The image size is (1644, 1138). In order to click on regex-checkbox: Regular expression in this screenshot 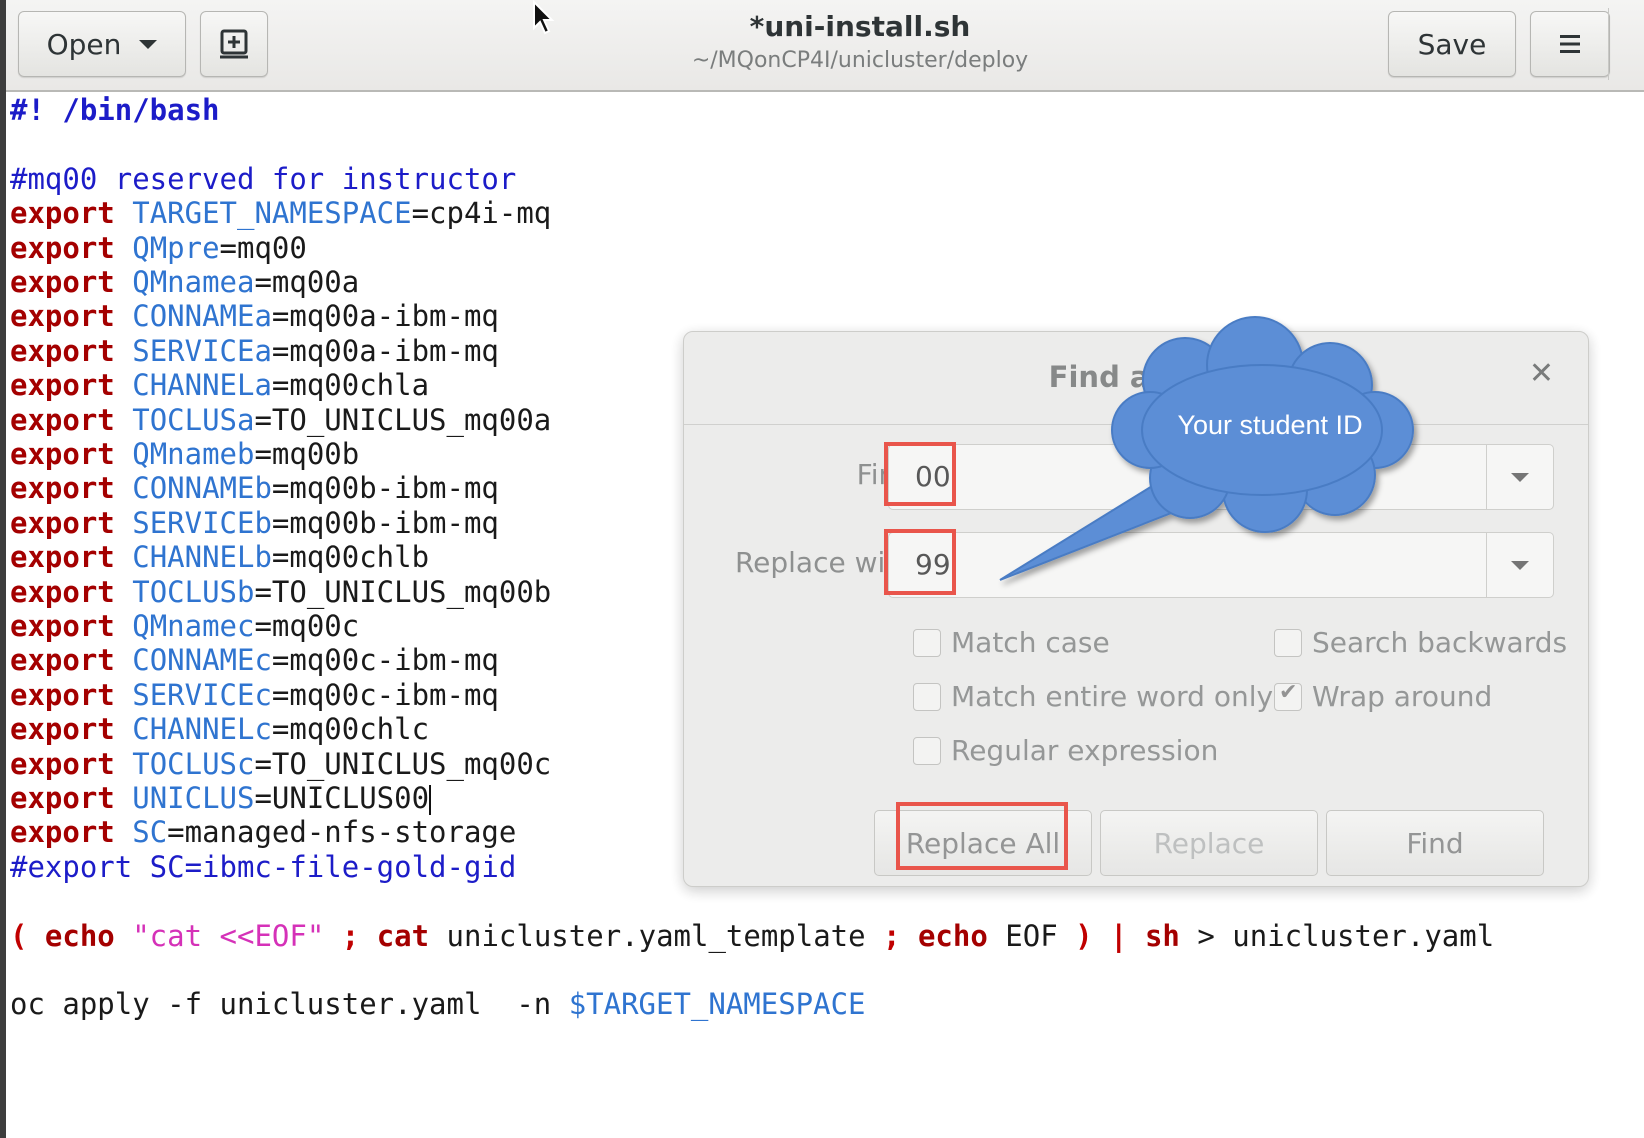, I will do `click(1065, 750)`.